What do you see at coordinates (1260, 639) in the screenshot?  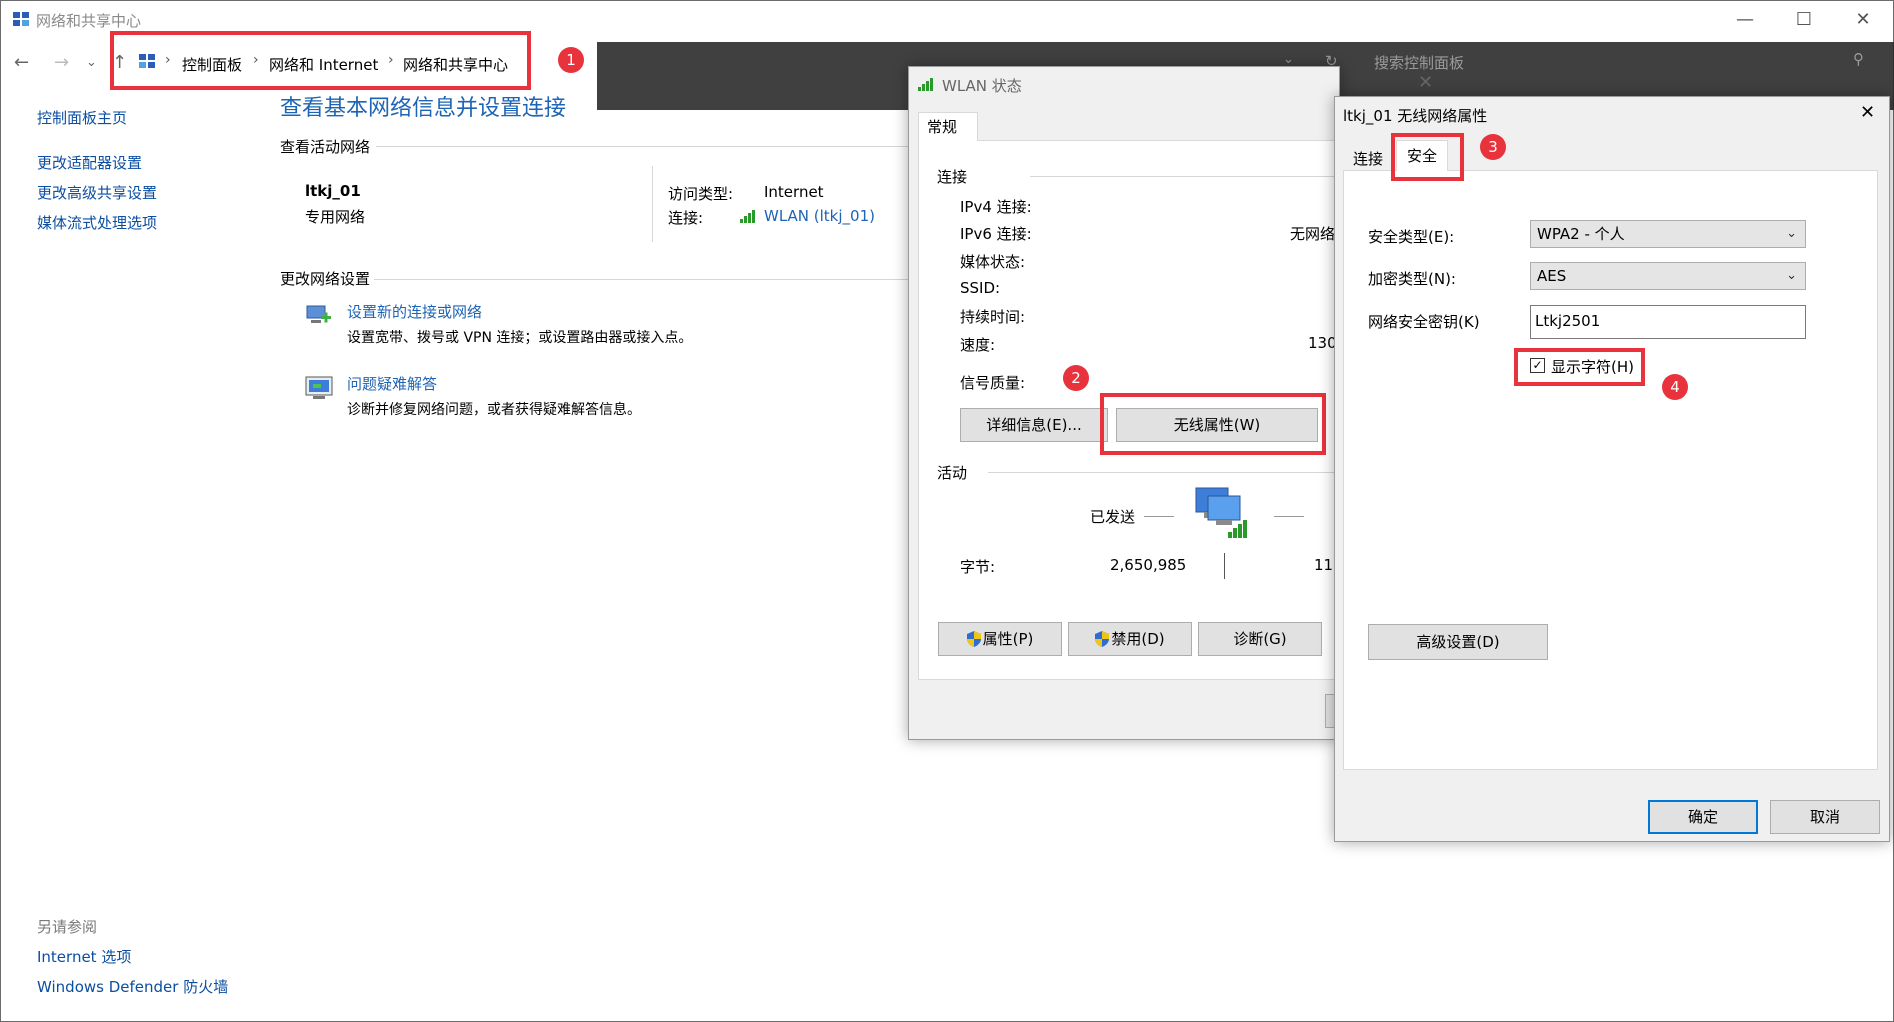 I see `diagnose-button: 诊断(G)` at bounding box center [1260, 639].